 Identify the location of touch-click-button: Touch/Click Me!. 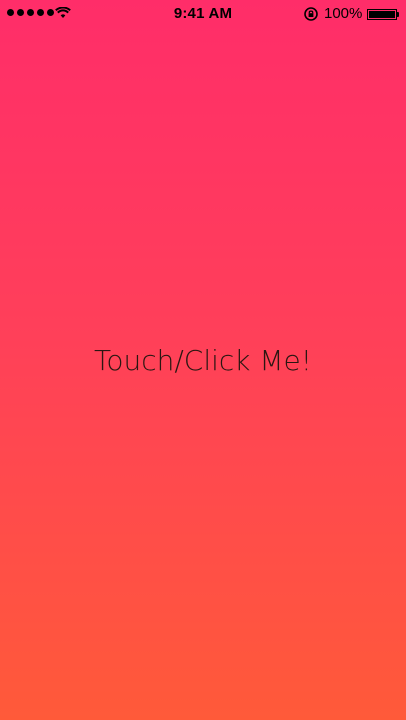
(203, 360).